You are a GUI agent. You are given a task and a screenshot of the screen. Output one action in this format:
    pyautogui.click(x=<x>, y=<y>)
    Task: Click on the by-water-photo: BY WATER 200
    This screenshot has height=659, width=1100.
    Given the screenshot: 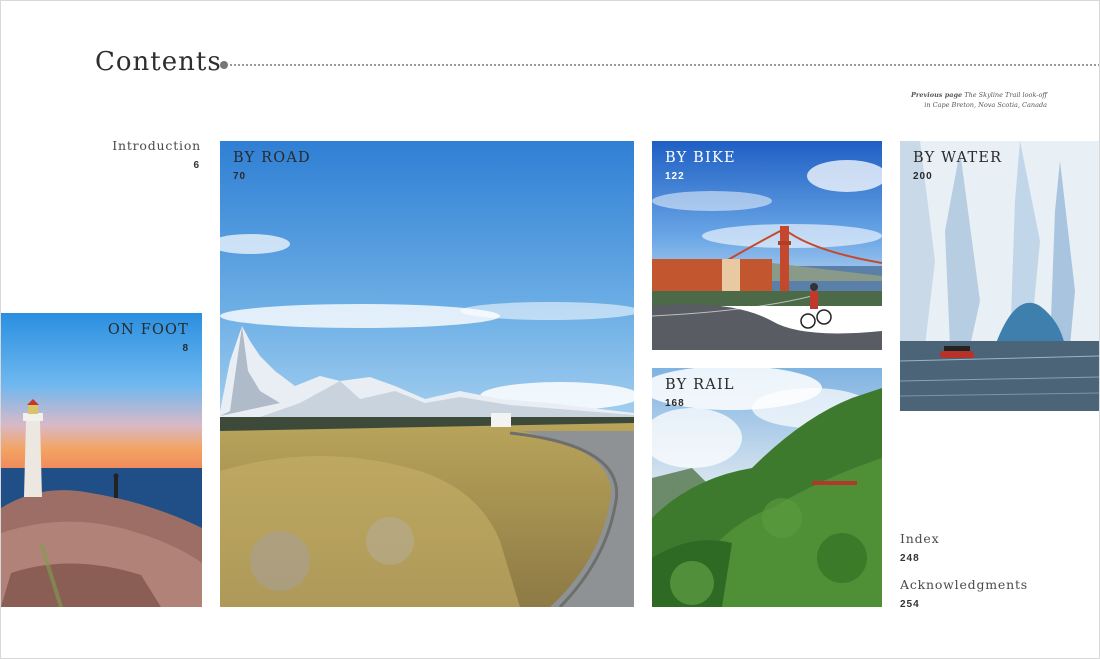 What is the action you would take?
    pyautogui.click(x=999, y=276)
    